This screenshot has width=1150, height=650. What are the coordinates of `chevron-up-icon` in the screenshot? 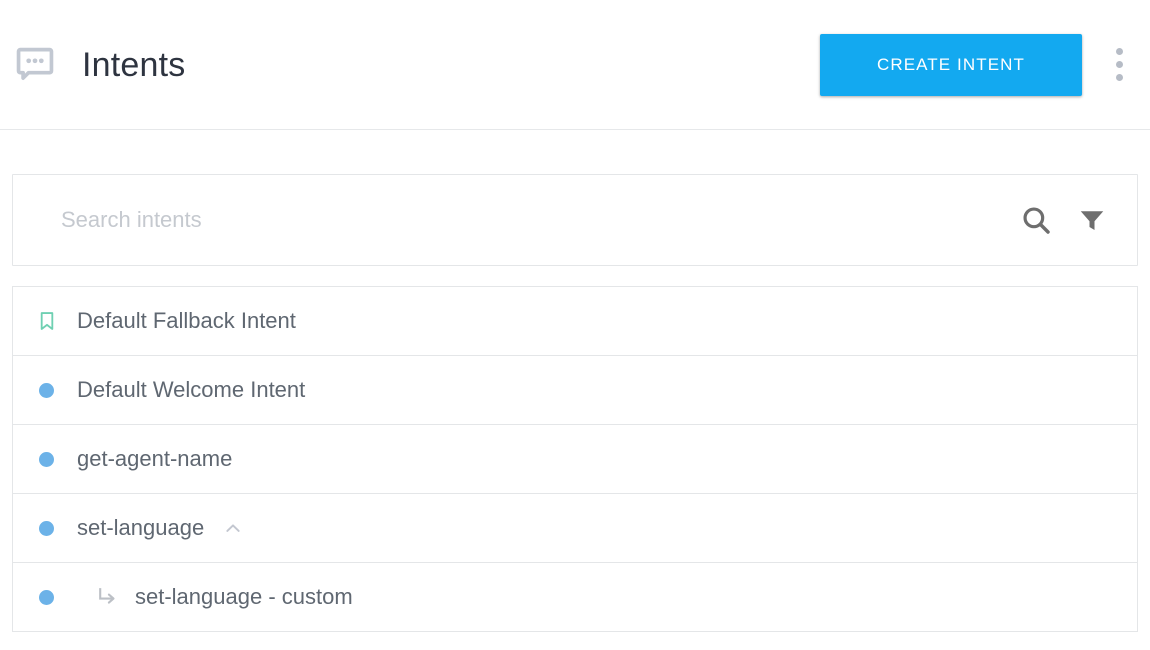 It's located at (233, 528).